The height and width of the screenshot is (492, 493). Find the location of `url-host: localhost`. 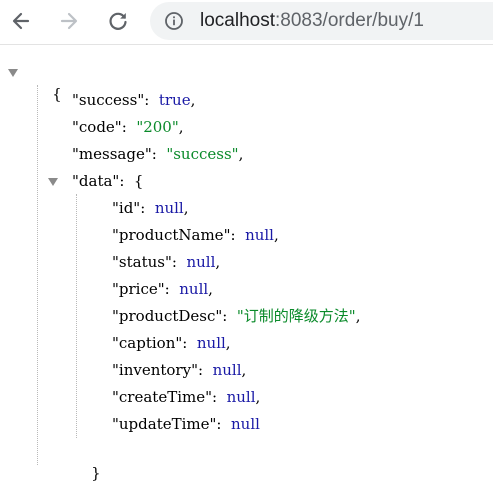

url-host: localhost is located at coordinates (237, 20).